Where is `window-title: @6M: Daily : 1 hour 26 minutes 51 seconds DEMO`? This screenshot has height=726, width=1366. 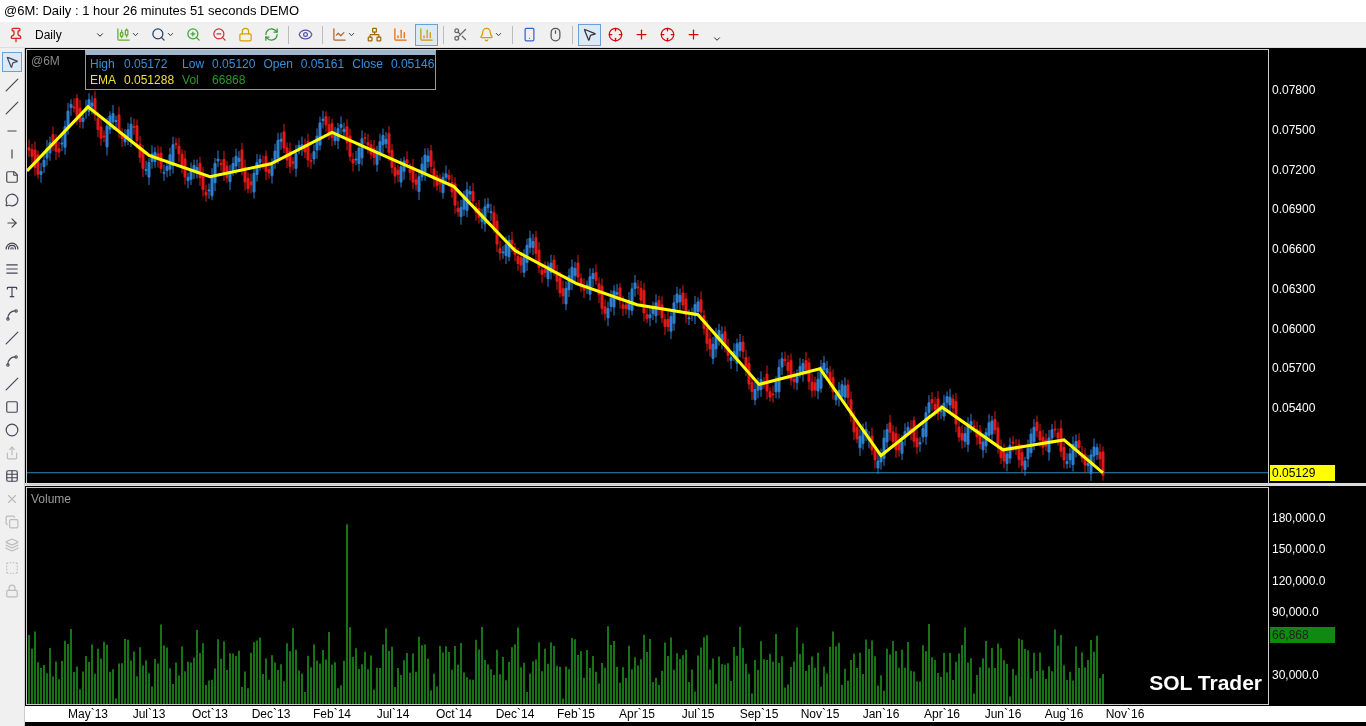
window-title: @6M: Daily : 1 hour 26 minutes 51 seconds DEMO is located at coordinates (151, 11).